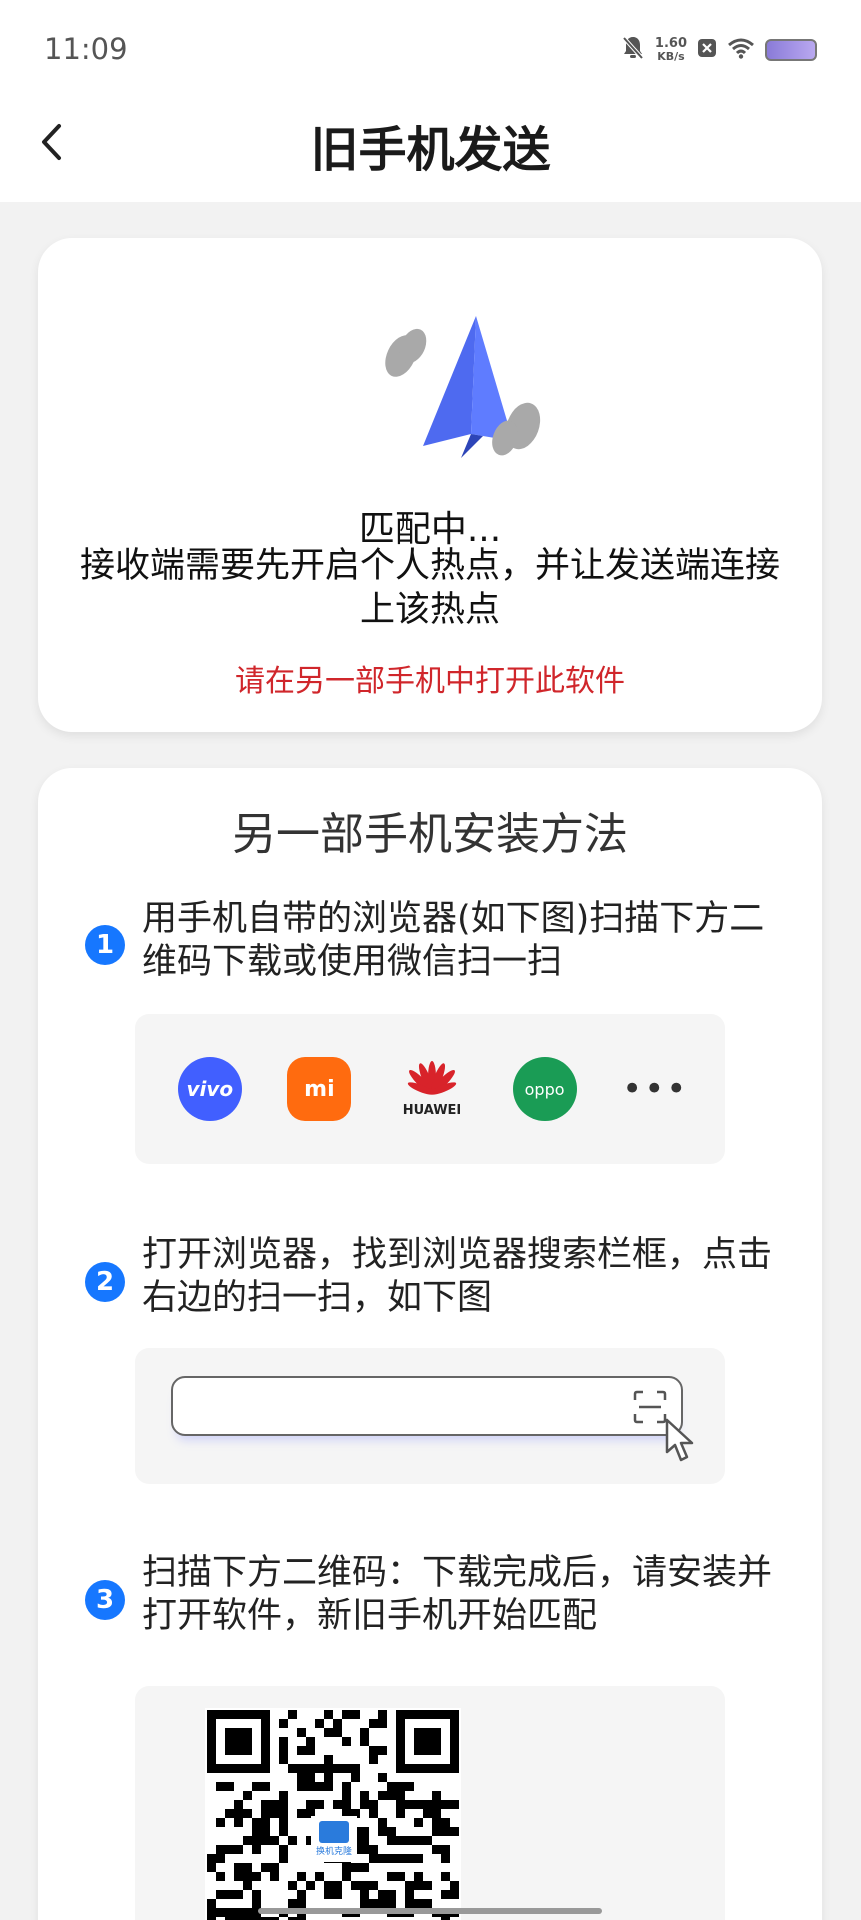 The width and height of the screenshot is (861, 1920). Describe the element at coordinates (707, 50) in the screenshot. I see `notification-x-icon` at that location.